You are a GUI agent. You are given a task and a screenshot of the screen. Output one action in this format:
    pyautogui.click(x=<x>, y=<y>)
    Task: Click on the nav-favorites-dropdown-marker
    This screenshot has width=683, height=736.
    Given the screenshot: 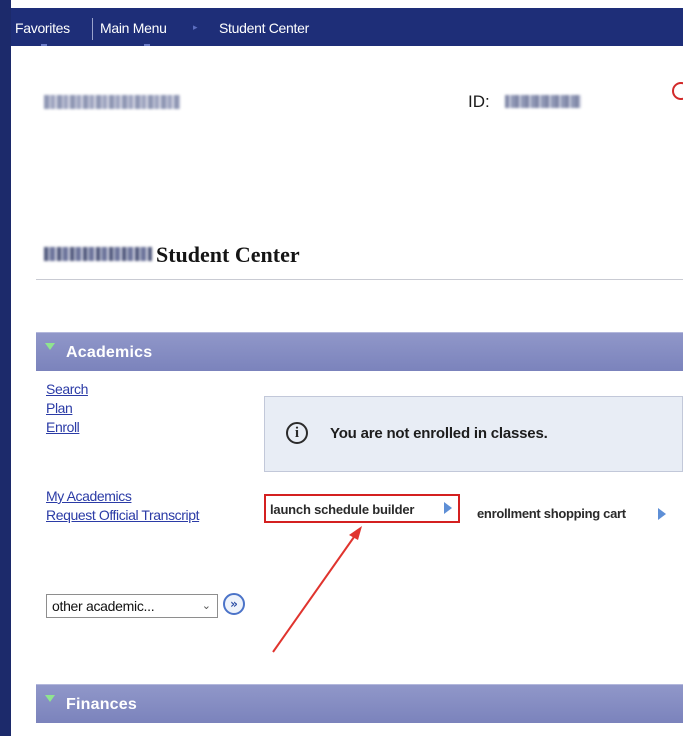 What is the action you would take?
    pyautogui.click(x=44, y=45)
    